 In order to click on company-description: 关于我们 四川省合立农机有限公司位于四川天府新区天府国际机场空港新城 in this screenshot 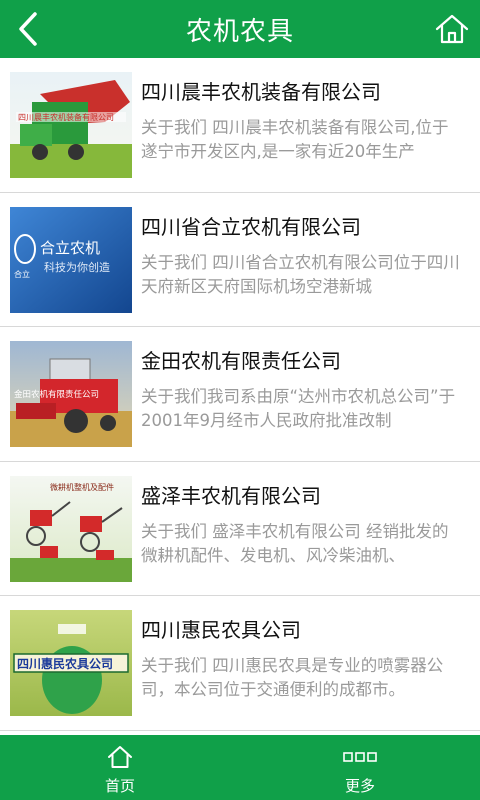, I will do `click(300, 274)`.